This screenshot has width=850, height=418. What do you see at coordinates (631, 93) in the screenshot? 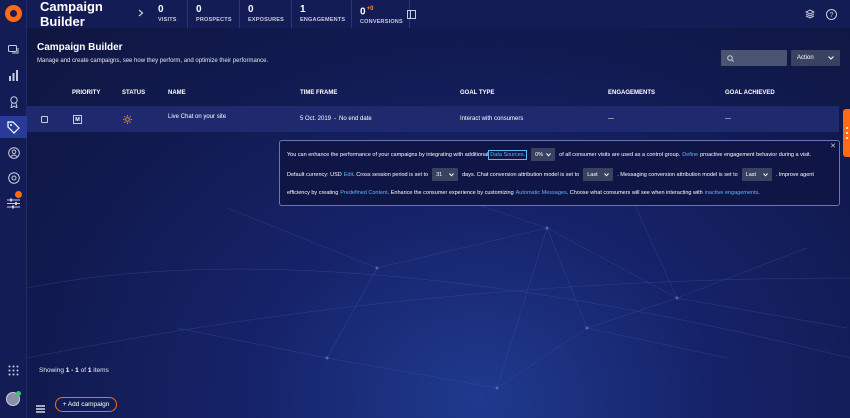
I see `column-header-engagements: ENGAGEMENTS` at bounding box center [631, 93].